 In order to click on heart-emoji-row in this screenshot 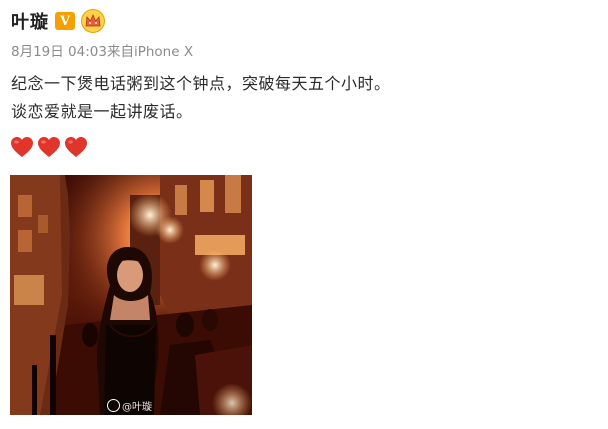, I will do `click(49, 147)`.